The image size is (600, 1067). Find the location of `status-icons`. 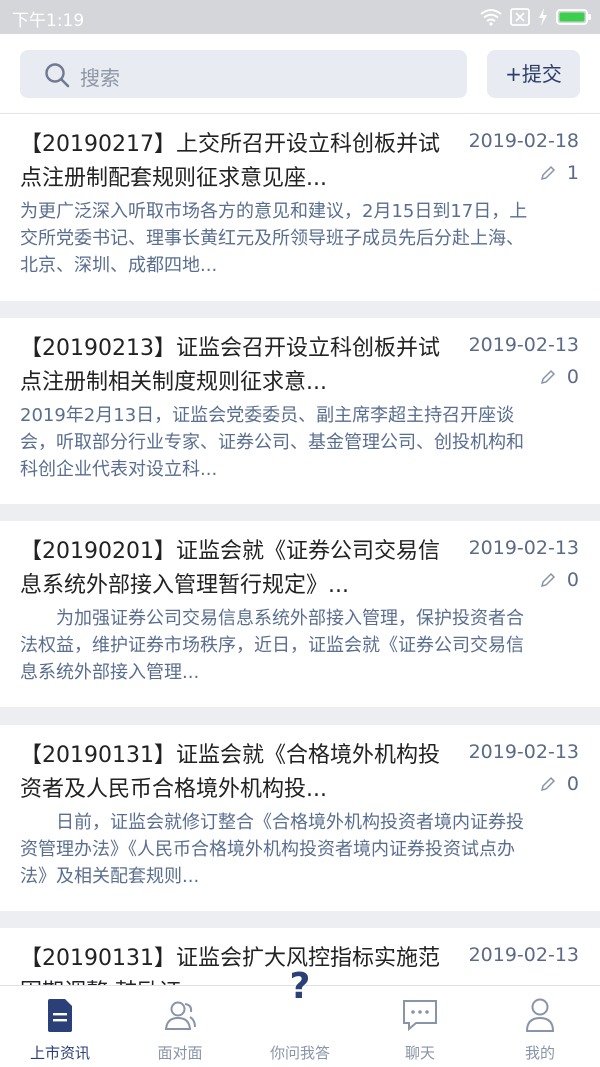

status-icons is located at coordinates (536, 17).